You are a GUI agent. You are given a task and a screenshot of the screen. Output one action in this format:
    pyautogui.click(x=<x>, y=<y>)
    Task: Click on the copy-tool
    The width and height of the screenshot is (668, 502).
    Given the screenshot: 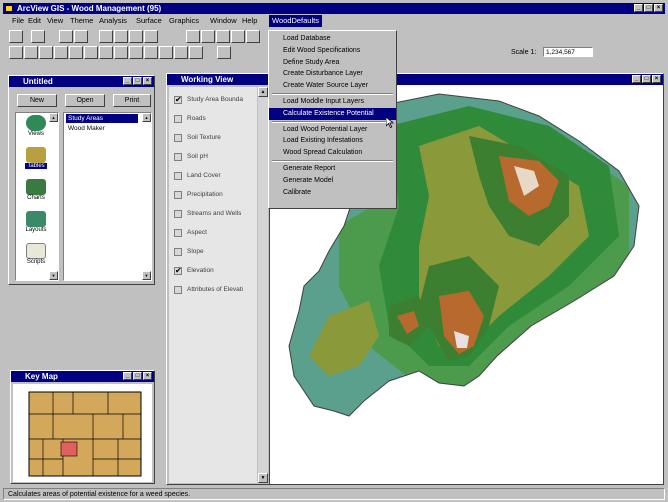 What is the action you would take?
    pyautogui.click(x=66, y=36)
    